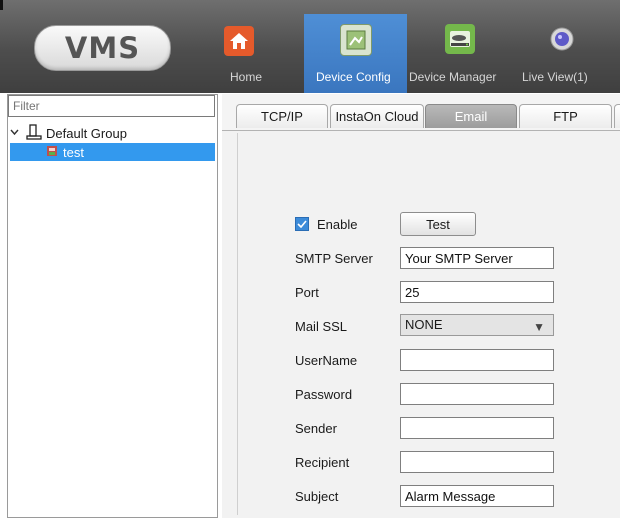 Image resolution: width=620 pixels, height=518 pixels. I want to click on chevron-down-icon, so click(16, 133).